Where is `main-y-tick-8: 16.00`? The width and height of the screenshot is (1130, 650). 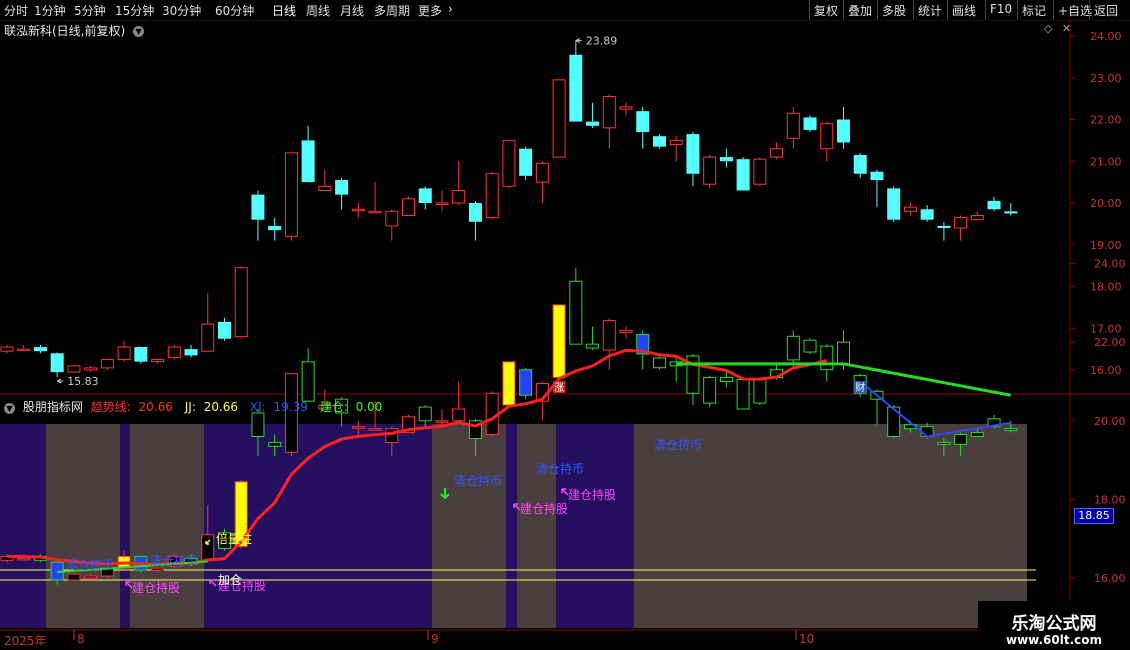 main-y-tick-8: 16.00 is located at coordinates (1106, 370).